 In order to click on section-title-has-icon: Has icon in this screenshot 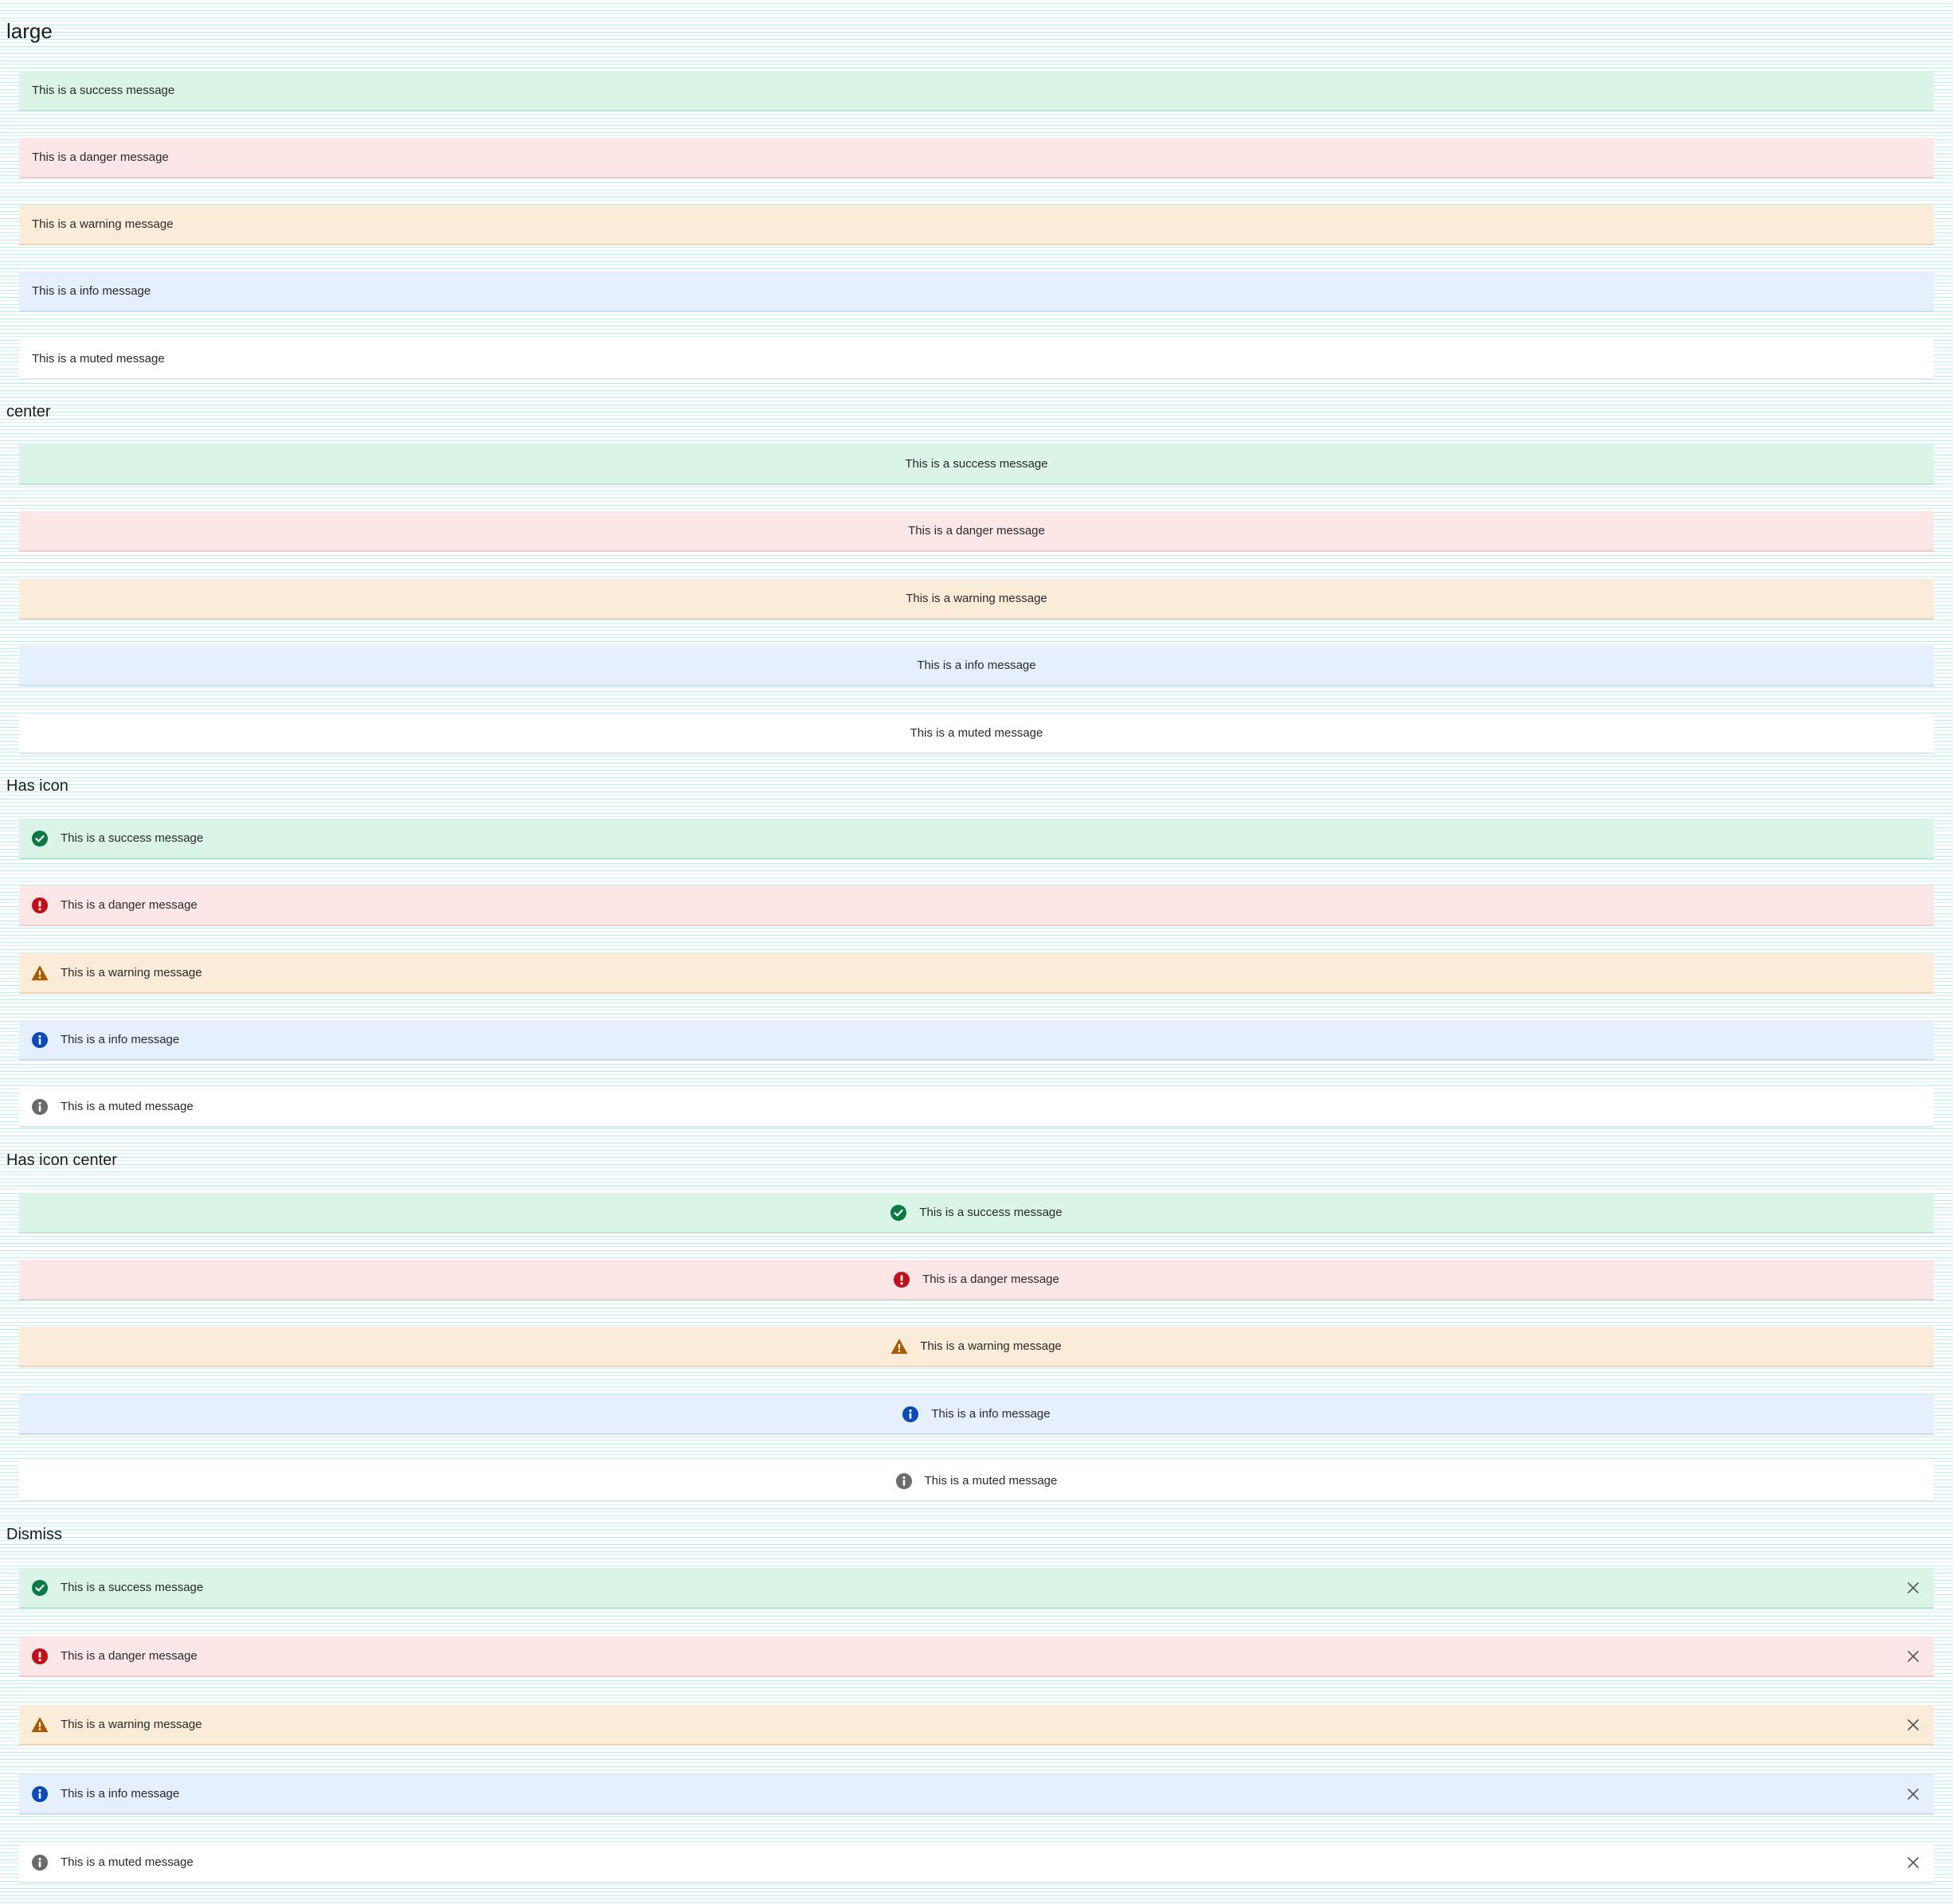, I will do `click(37, 786)`.